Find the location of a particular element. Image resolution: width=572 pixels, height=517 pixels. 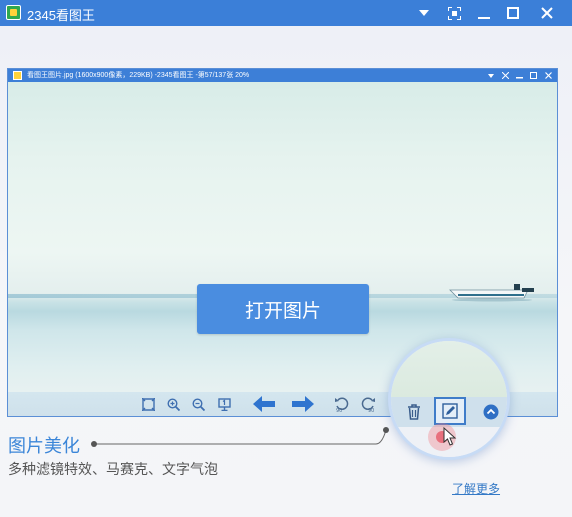

fit-window-button is located at coordinates (148, 404).